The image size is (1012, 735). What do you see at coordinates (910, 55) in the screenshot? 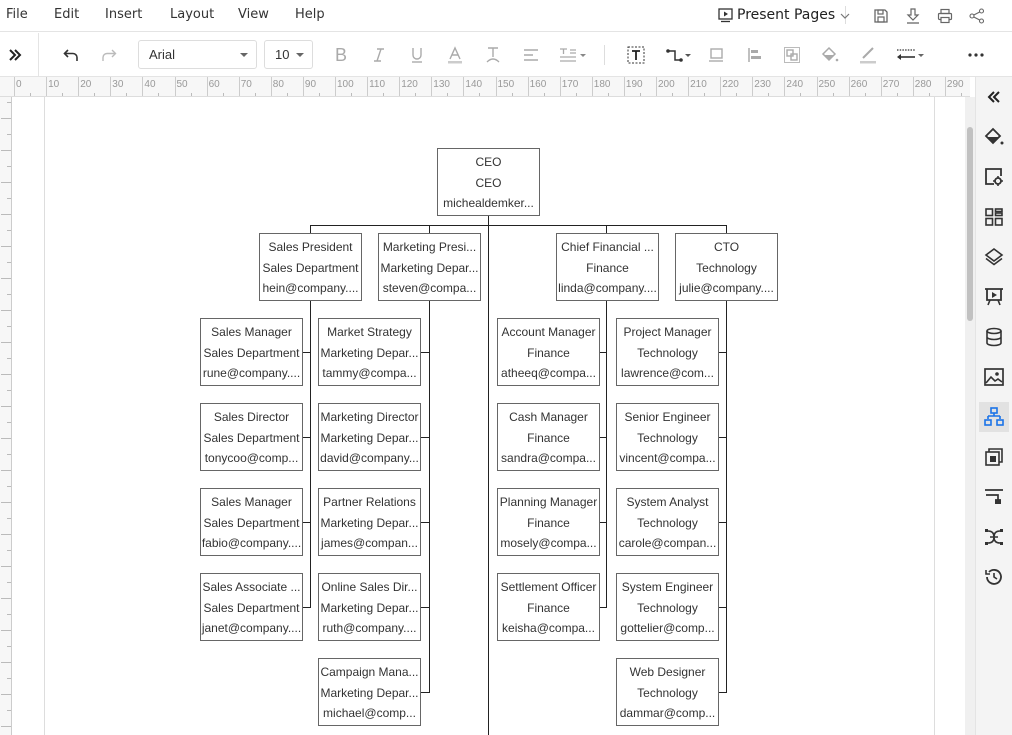
I see `line-style-icon` at bounding box center [910, 55].